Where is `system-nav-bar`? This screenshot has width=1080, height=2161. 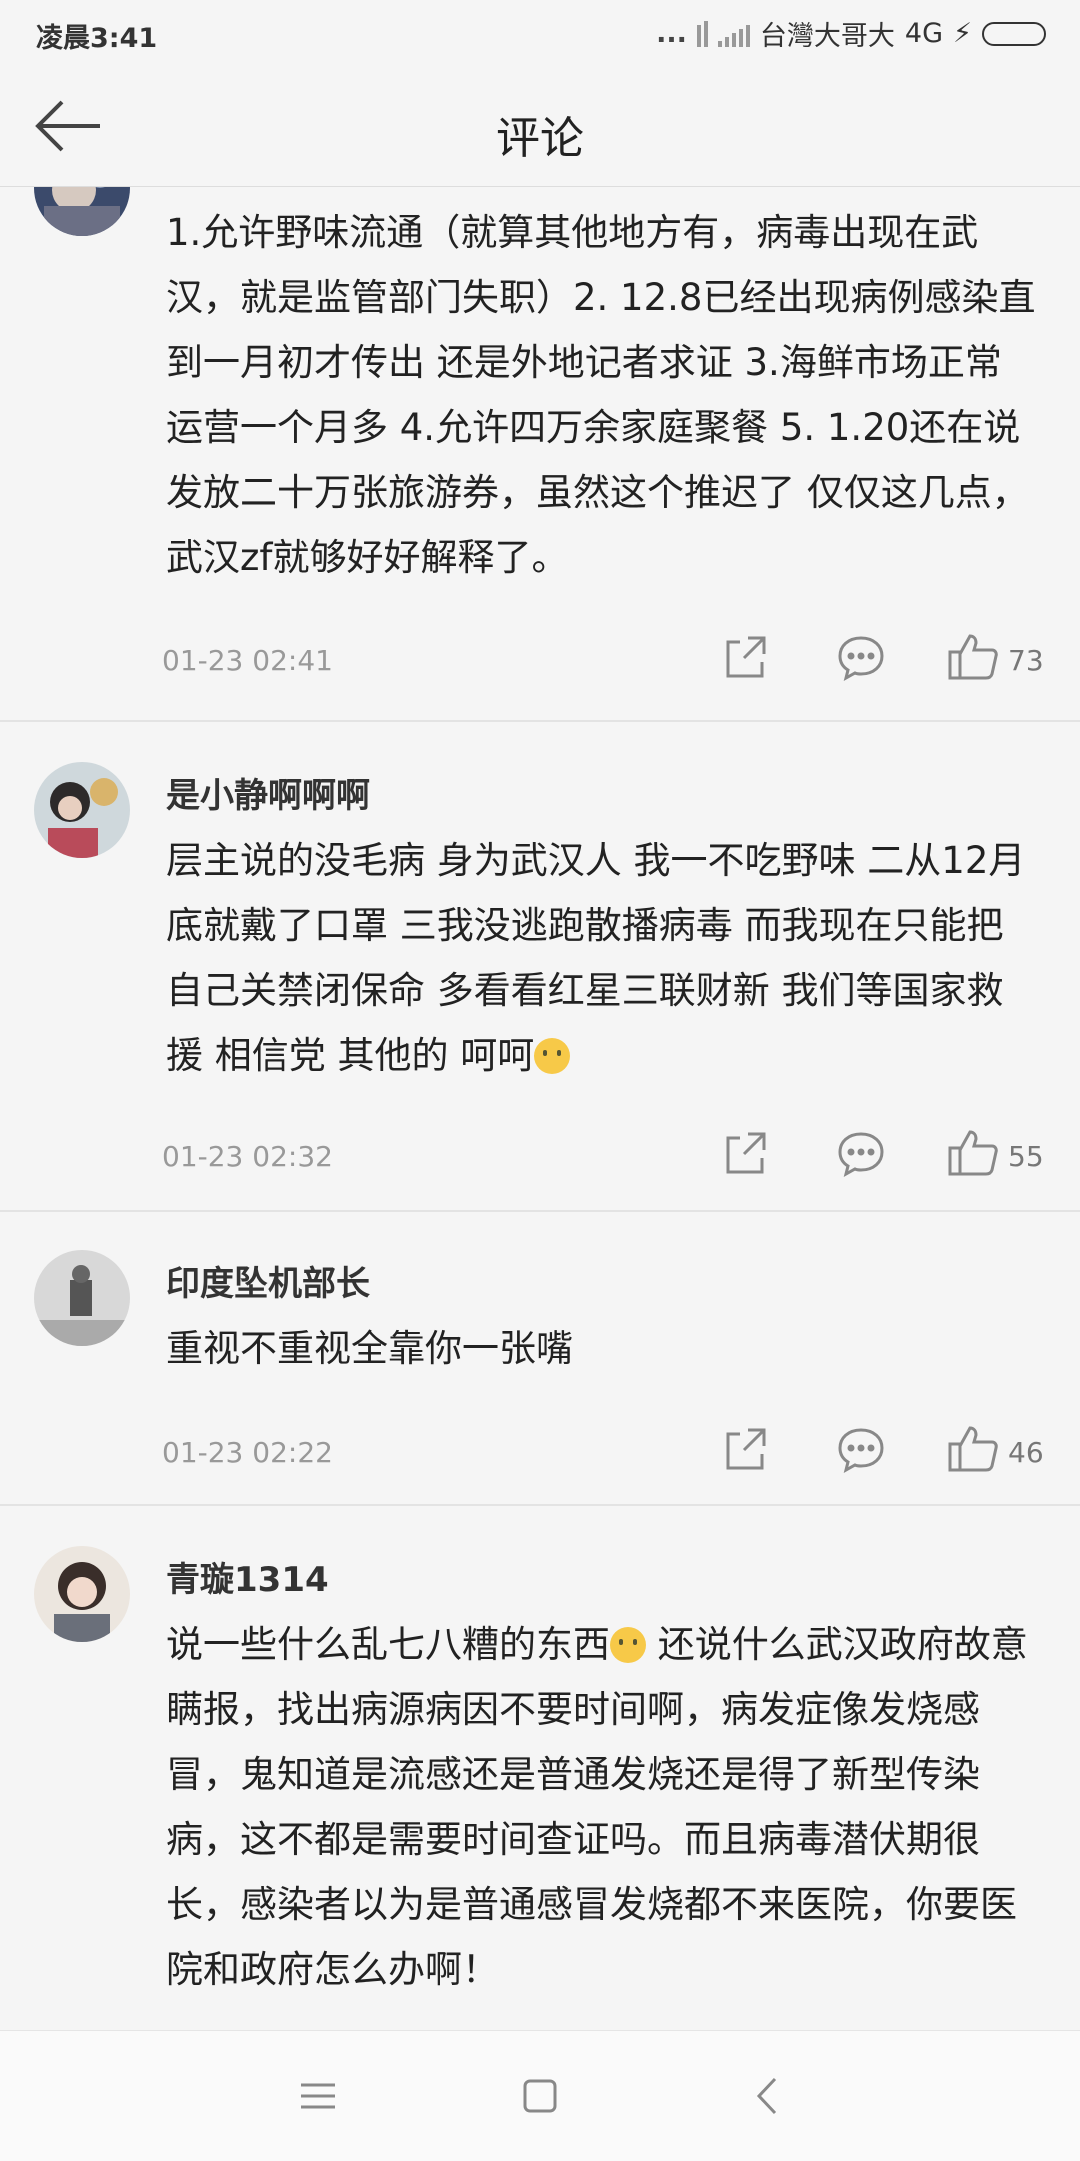
system-nav-bar is located at coordinates (540, 2095).